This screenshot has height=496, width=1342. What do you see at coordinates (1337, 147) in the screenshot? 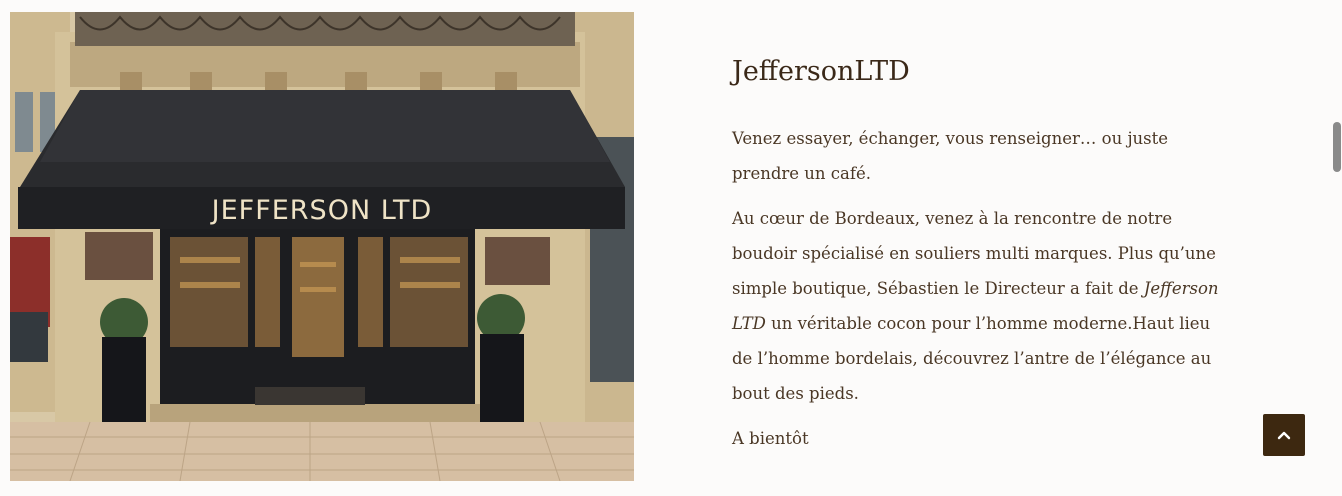
I see `scrollbar-thumb` at bounding box center [1337, 147].